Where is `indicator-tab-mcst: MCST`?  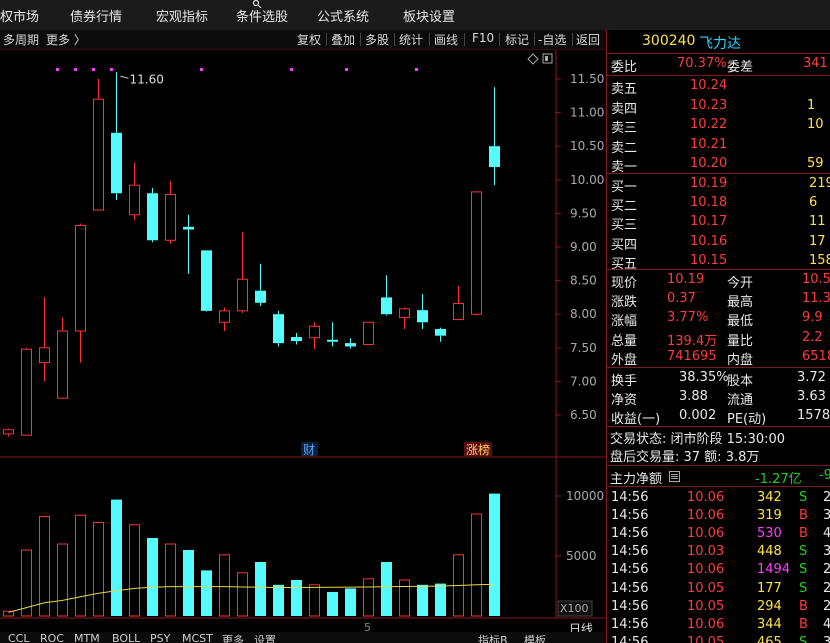 indicator-tab-mcst: MCST is located at coordinates (197, 637).